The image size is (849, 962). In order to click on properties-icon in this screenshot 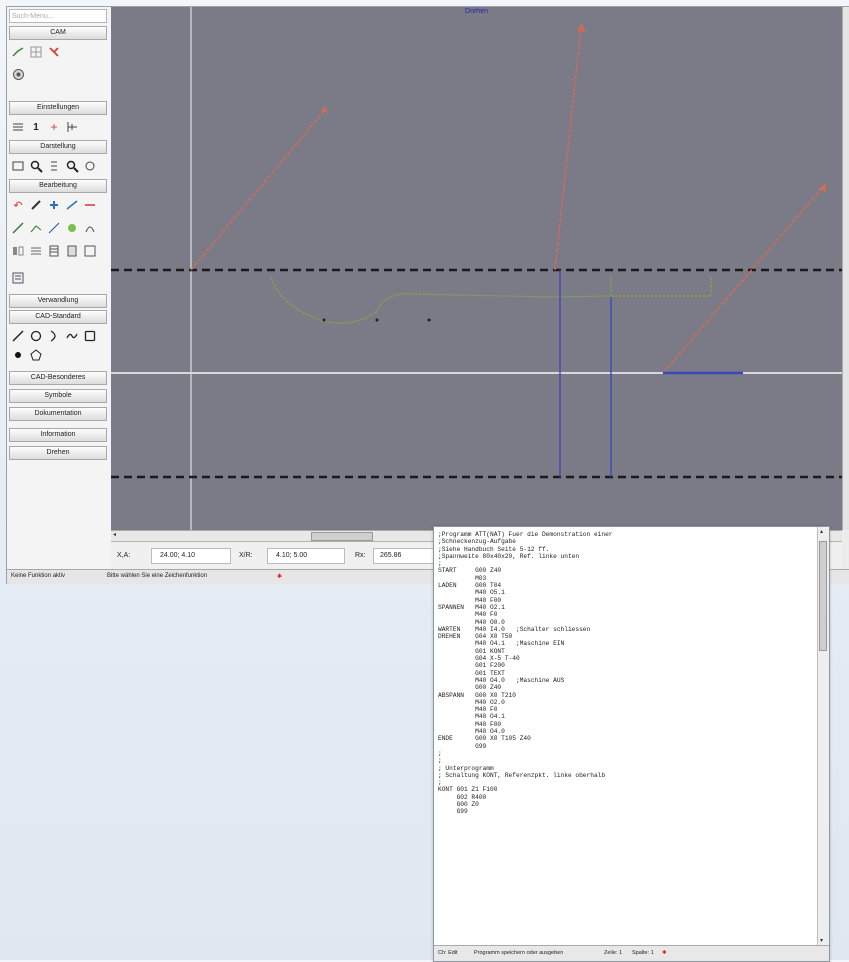, I will do `click(18, 278)`.